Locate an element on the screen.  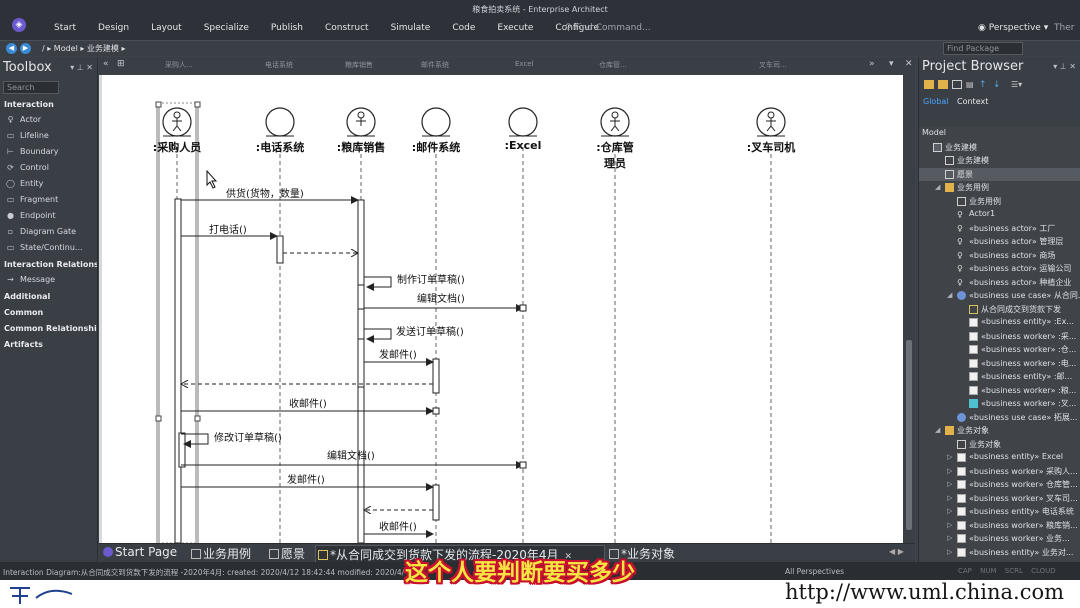
menu-layout: Layout is located at coordinates (166, 28).